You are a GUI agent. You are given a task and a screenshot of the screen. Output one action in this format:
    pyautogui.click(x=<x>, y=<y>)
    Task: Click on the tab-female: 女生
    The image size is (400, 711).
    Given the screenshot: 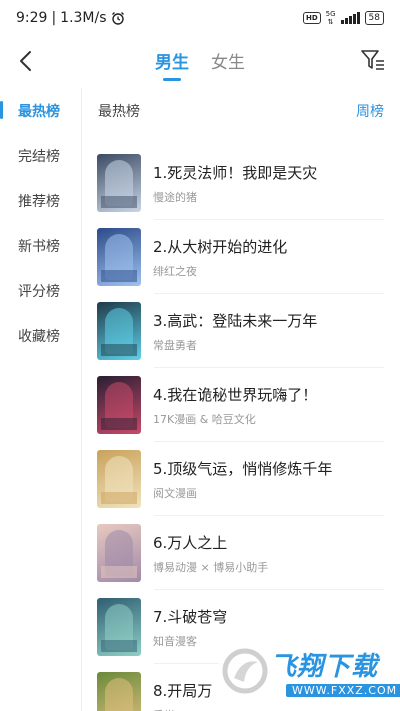 What is the action you would take?
    pyautogui.click(x=228, y=63)
    